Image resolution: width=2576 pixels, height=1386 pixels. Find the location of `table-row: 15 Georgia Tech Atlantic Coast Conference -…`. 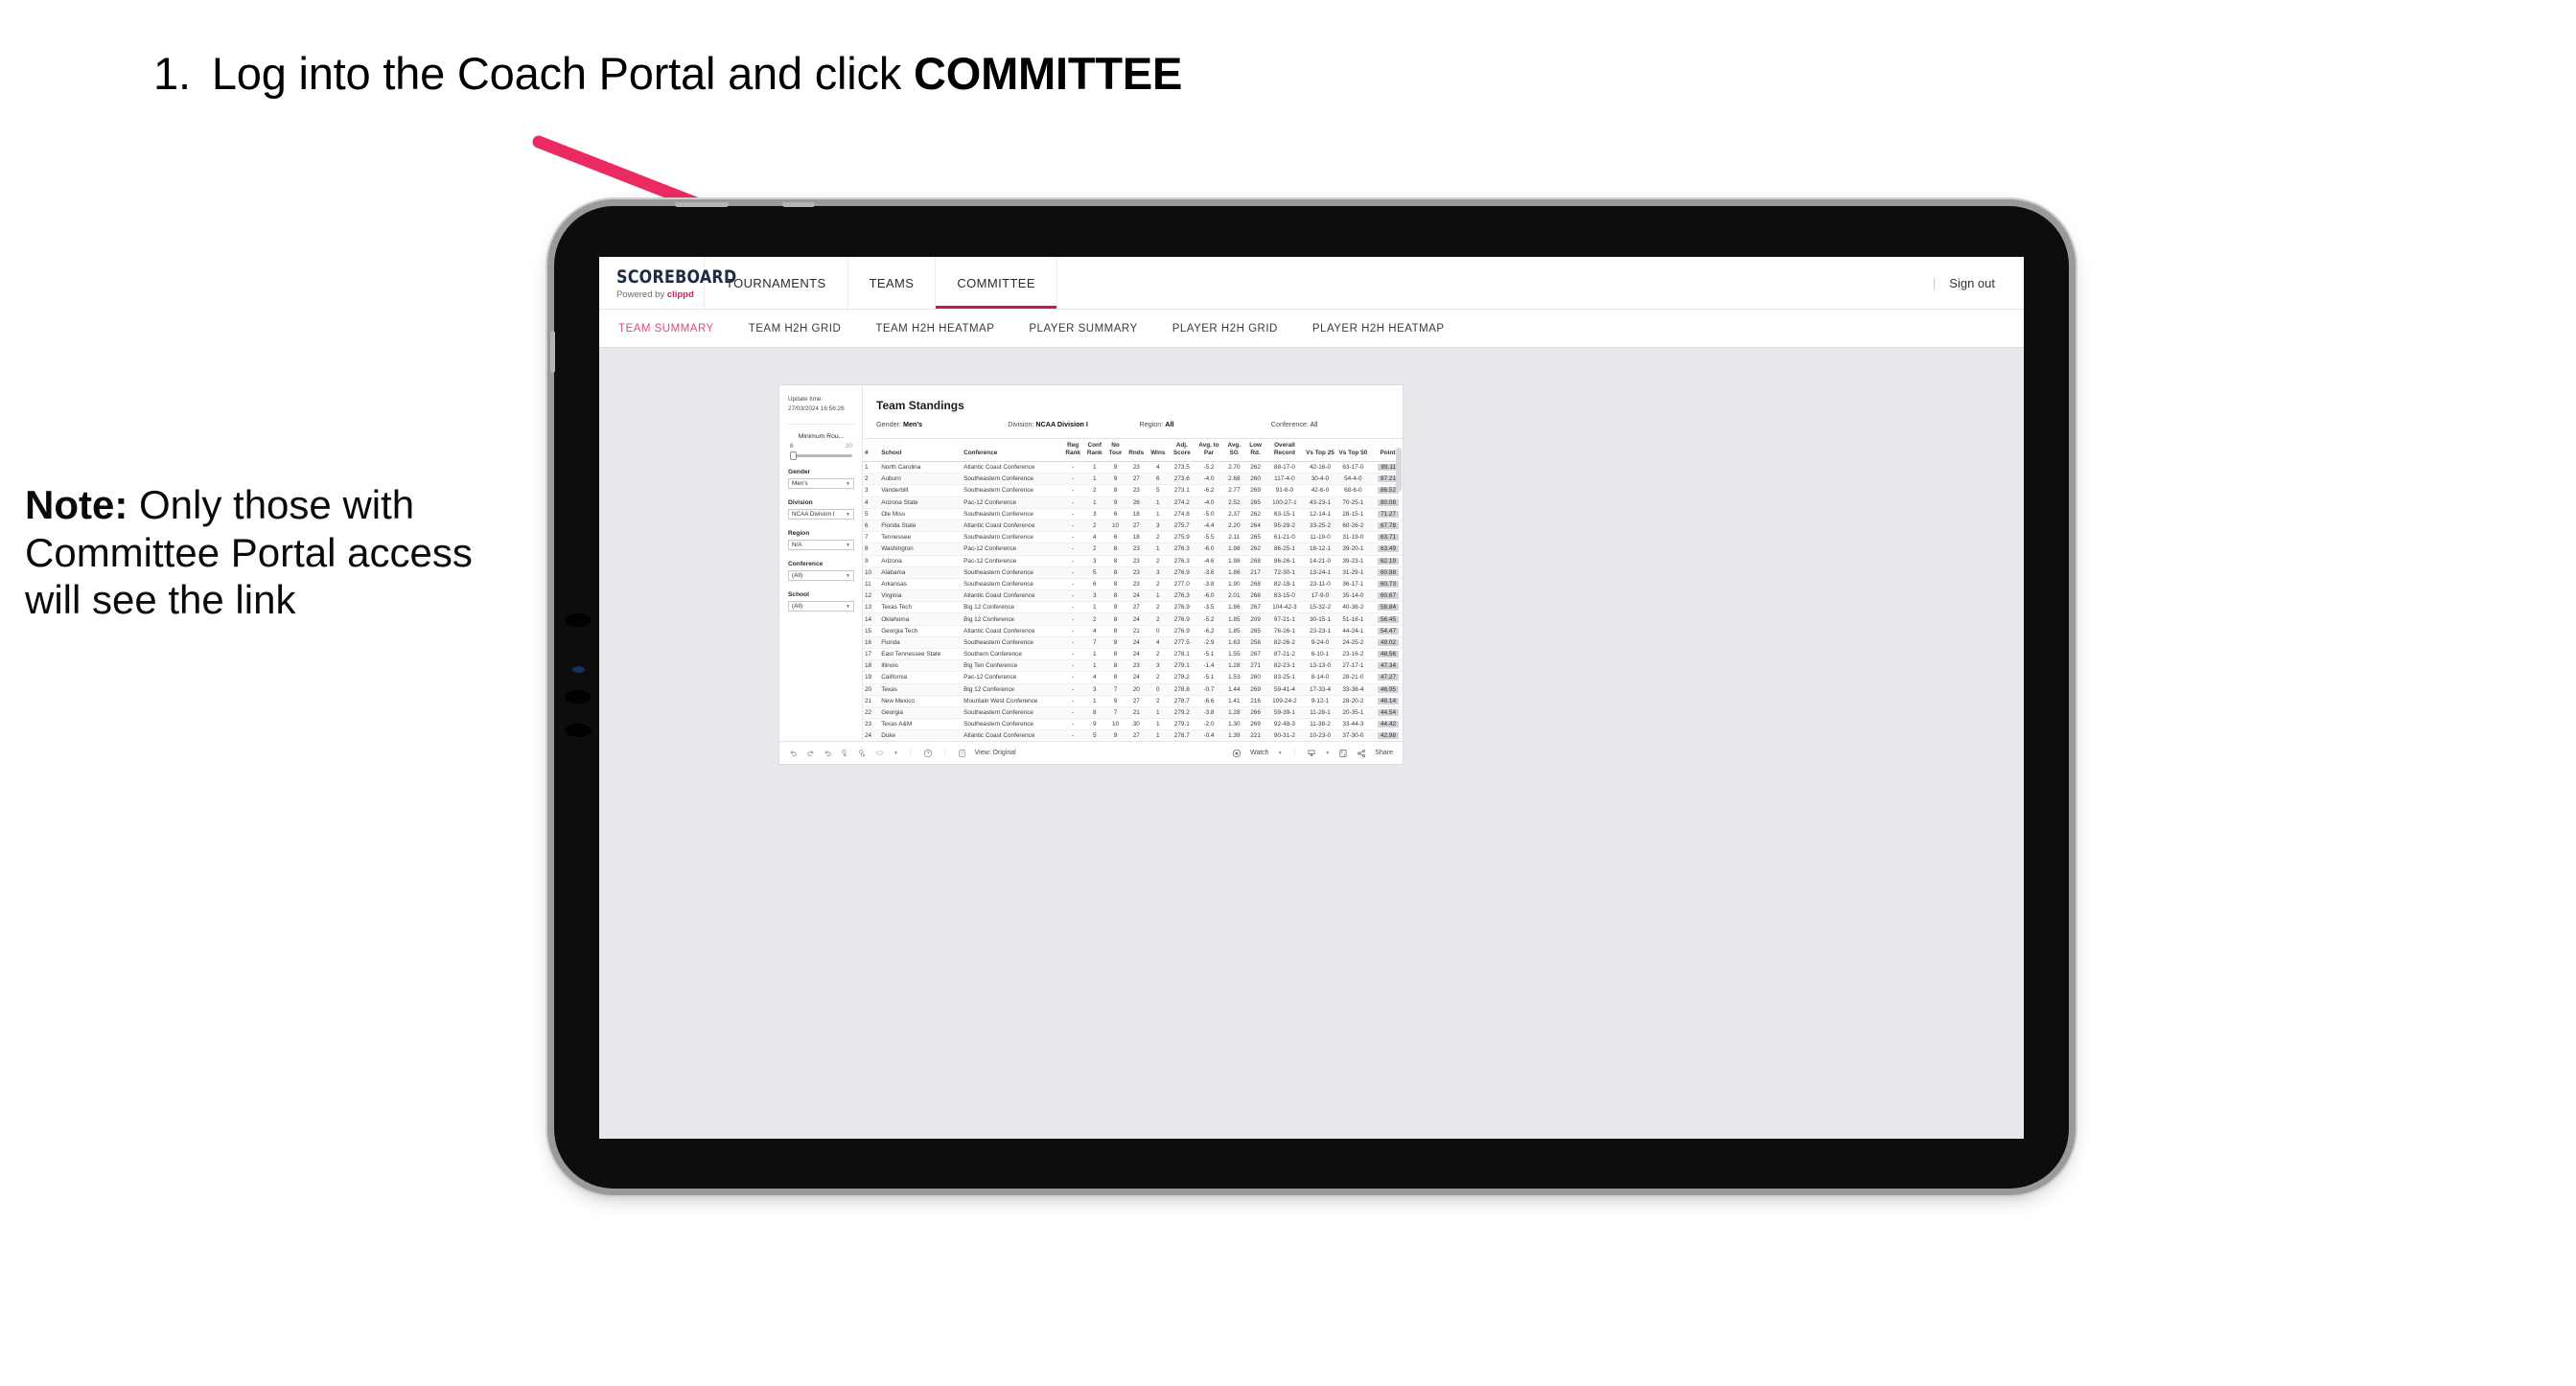

table-row: 15 Georgia Tech Atlantic Coast Conference -… is located at coordinates (1133, 631).